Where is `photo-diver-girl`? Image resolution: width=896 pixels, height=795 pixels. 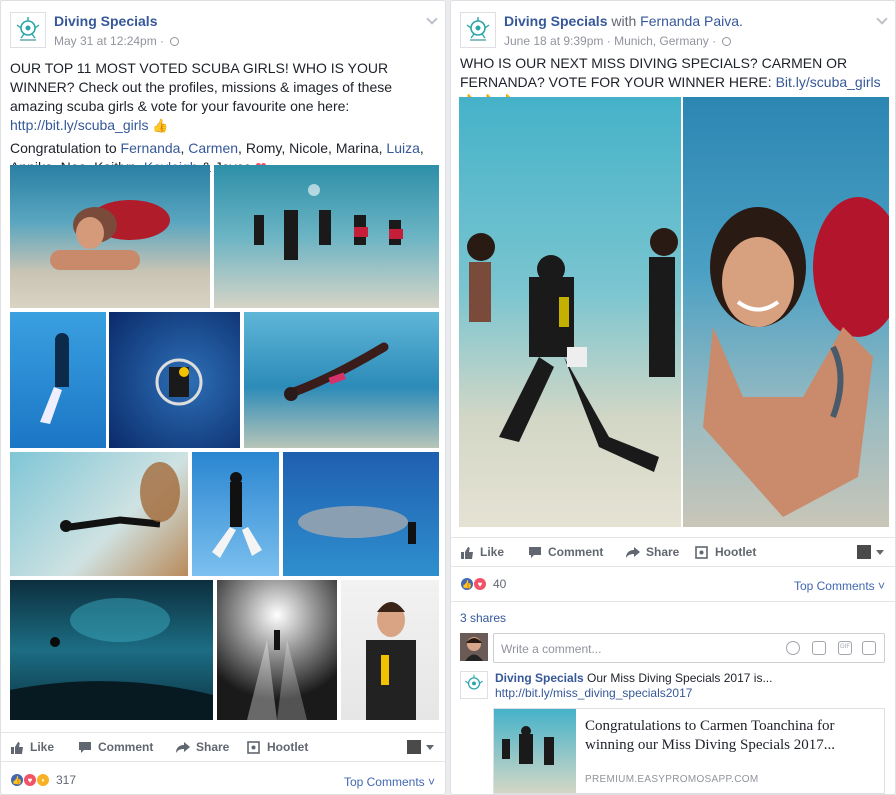
photo-diver-girl is located at coordinates (390, 650).